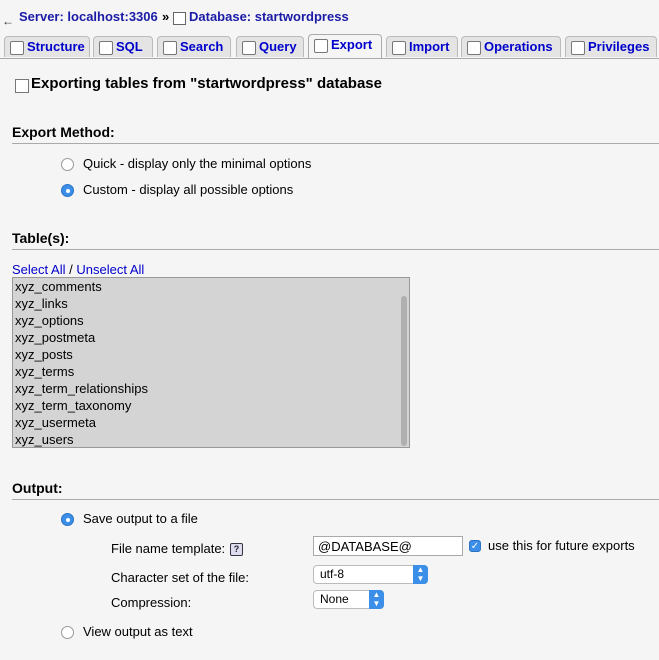 This screenshot has height=660, width=659. Describe the element at coordinates (17, 48) in the screenshot. I see `structure-icon` at that location.